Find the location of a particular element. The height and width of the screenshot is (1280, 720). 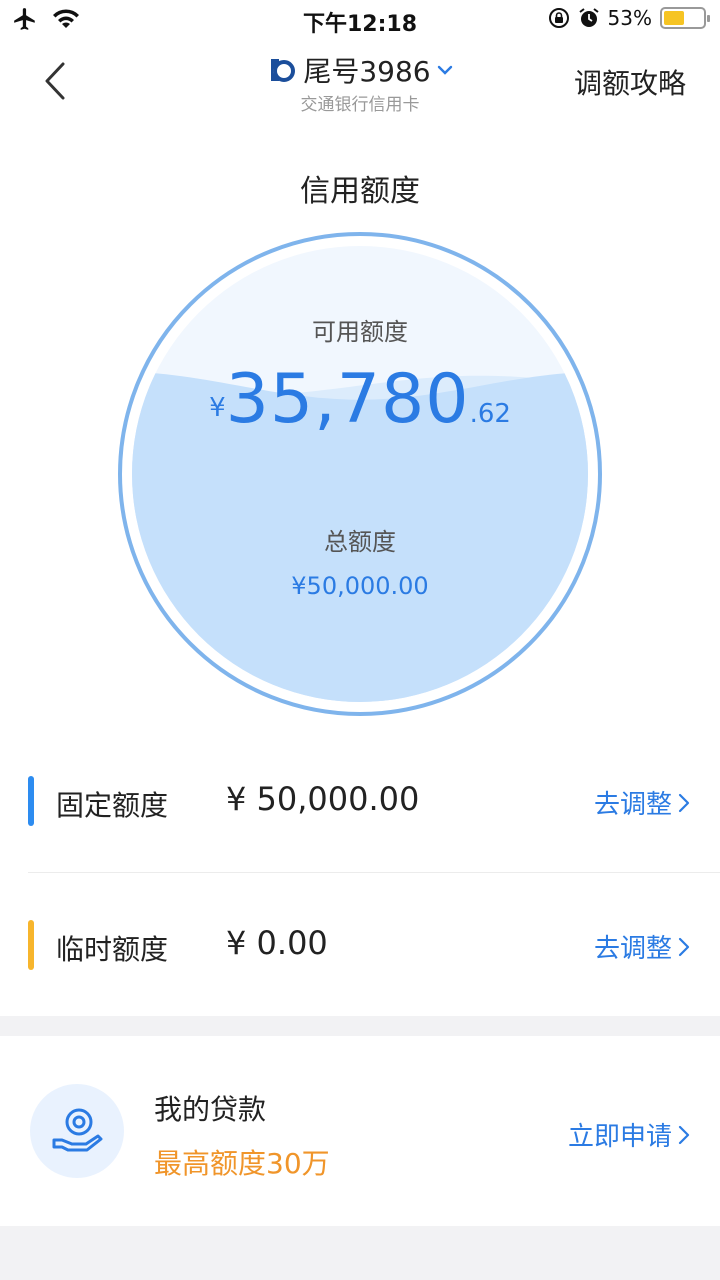

card-title: 尾号3986 is located at coordinates (367, 71).